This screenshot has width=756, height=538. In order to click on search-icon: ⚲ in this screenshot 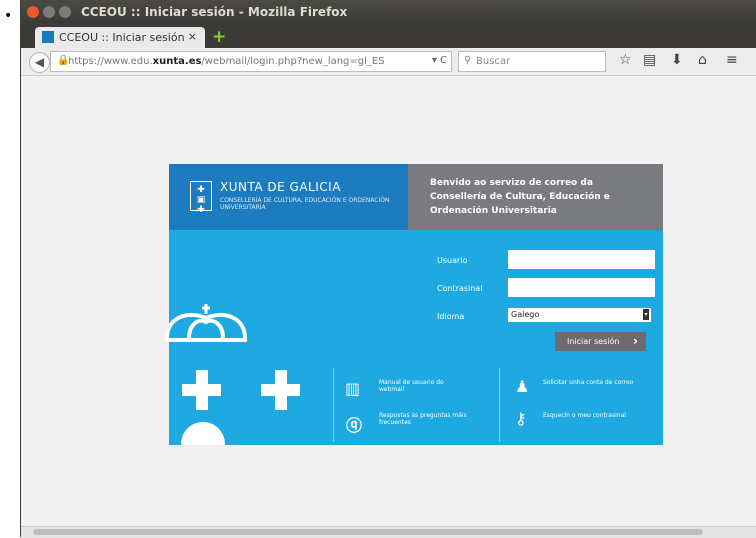, I will do `click(468, 60)`.